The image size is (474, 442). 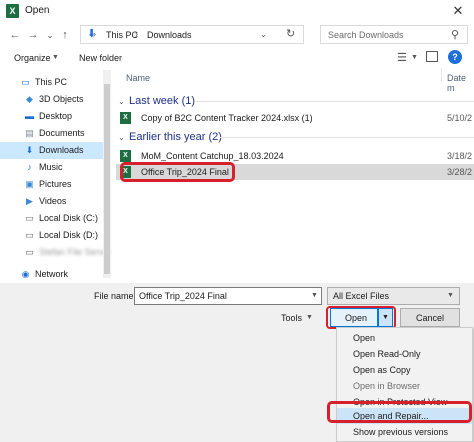 I want to click on column-divider, so click(x=441, y=75).